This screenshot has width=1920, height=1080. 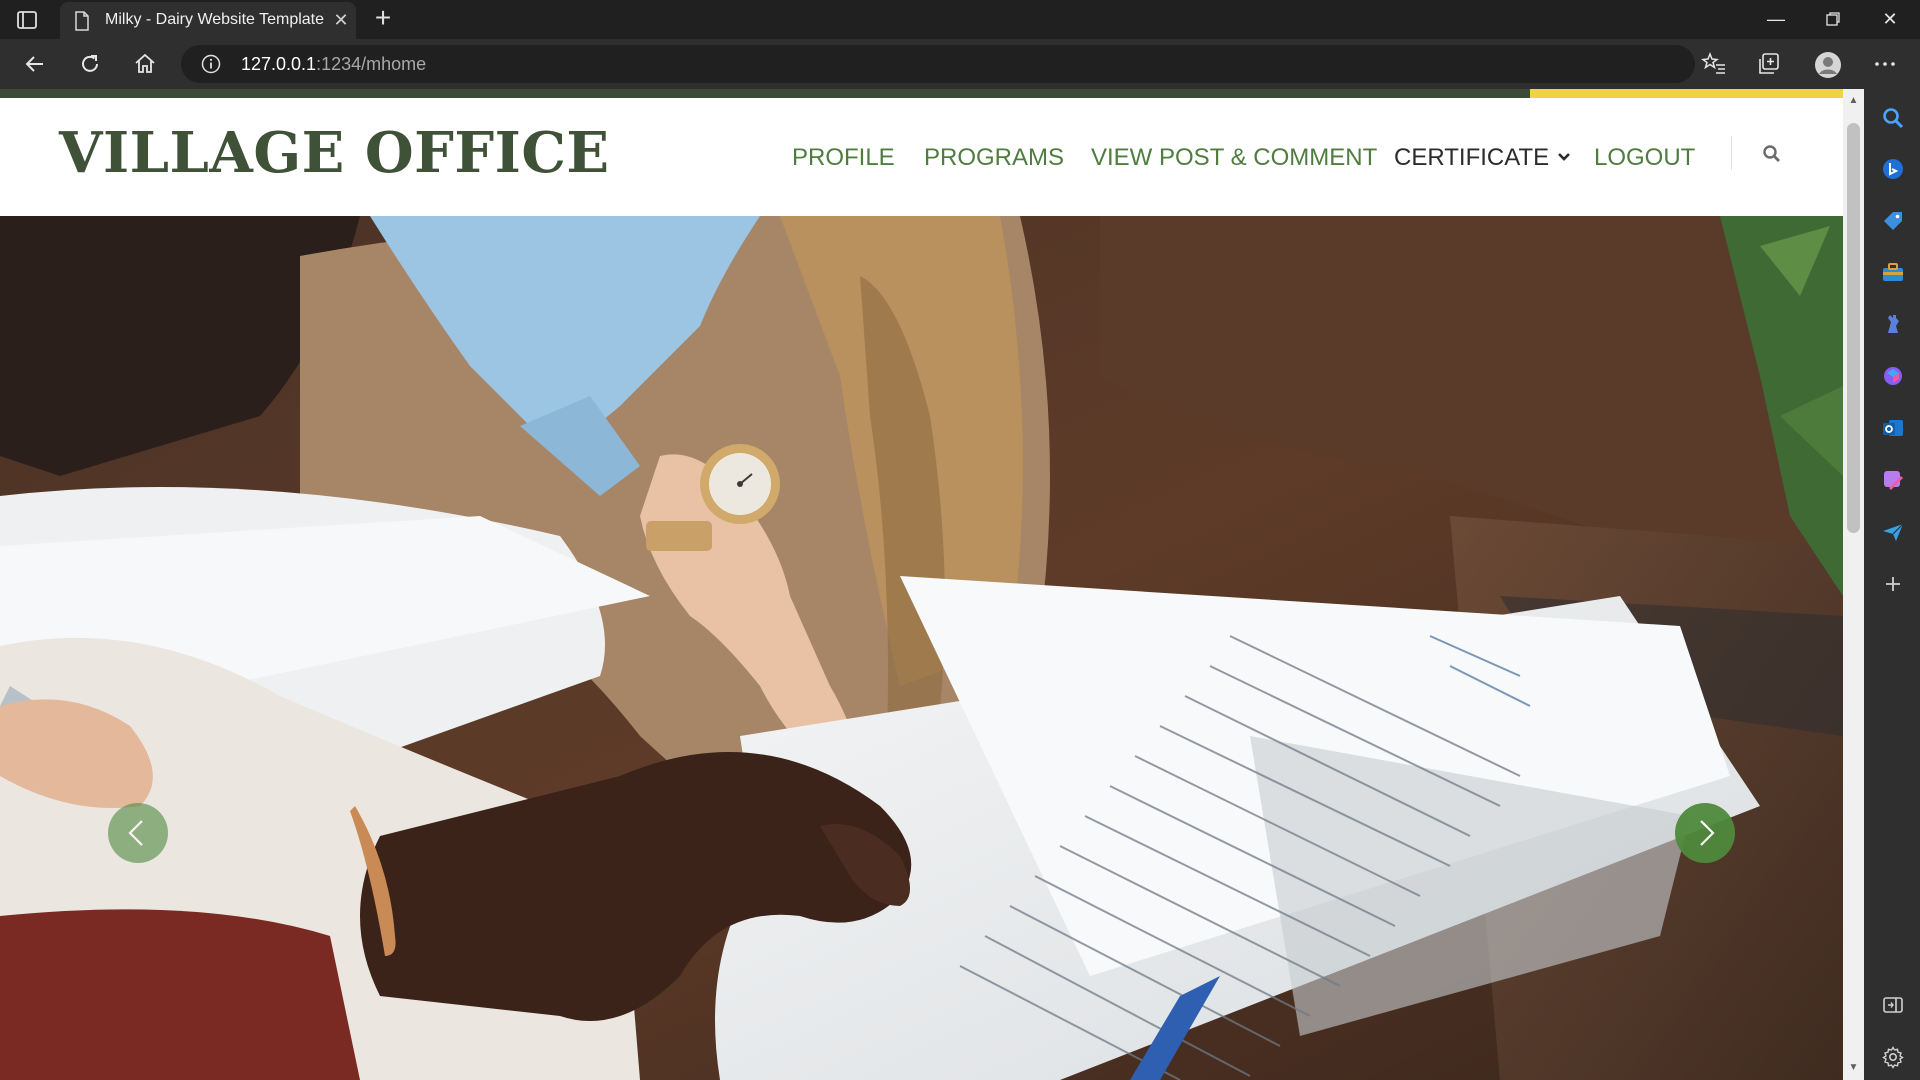 What do you see at coordinates (1893, 1057) in the screenshot?
I see `settings-gear-icon` at bounding box center [1893, 1057].